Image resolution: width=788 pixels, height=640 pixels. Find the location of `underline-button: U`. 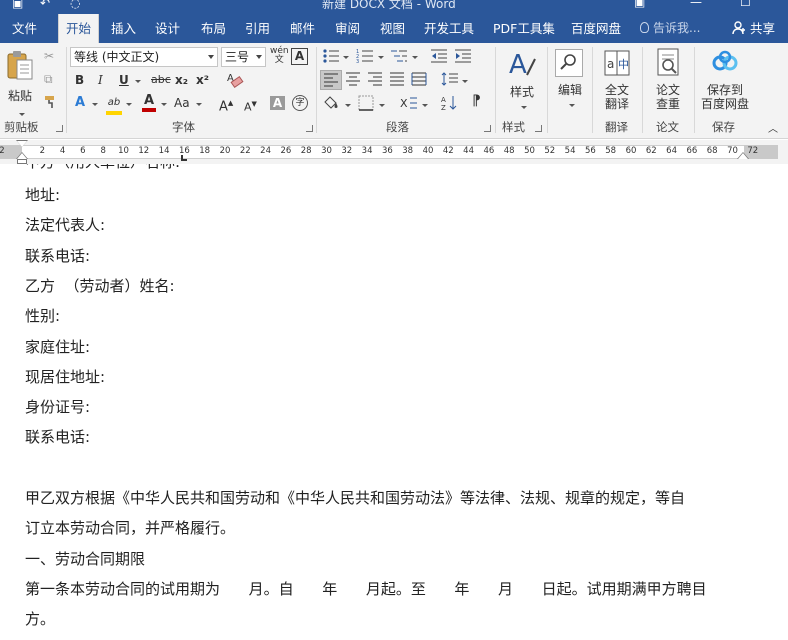

underline-button: U is located at coordinates (124, 80).